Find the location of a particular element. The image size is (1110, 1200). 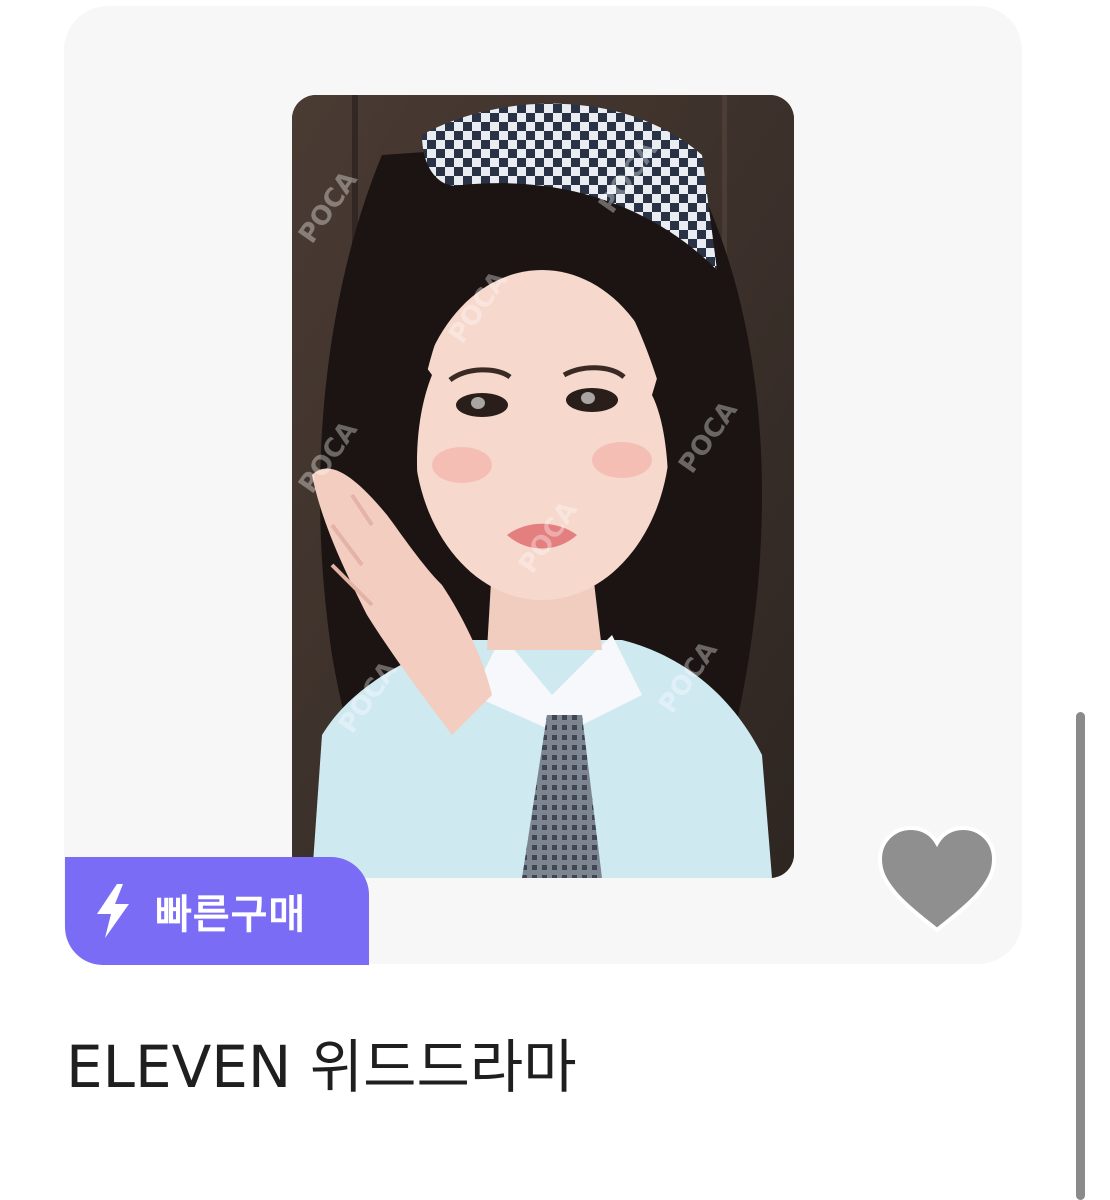

scrollbar is located at coordinates (1080, 956).